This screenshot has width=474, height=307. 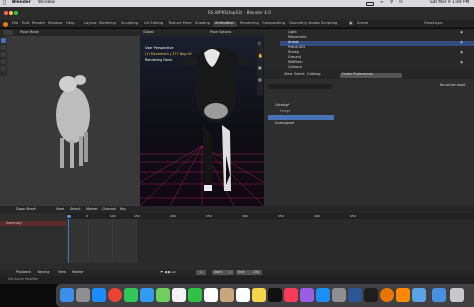 I want to click on launchpad-icon, so click(x=83, y=295).